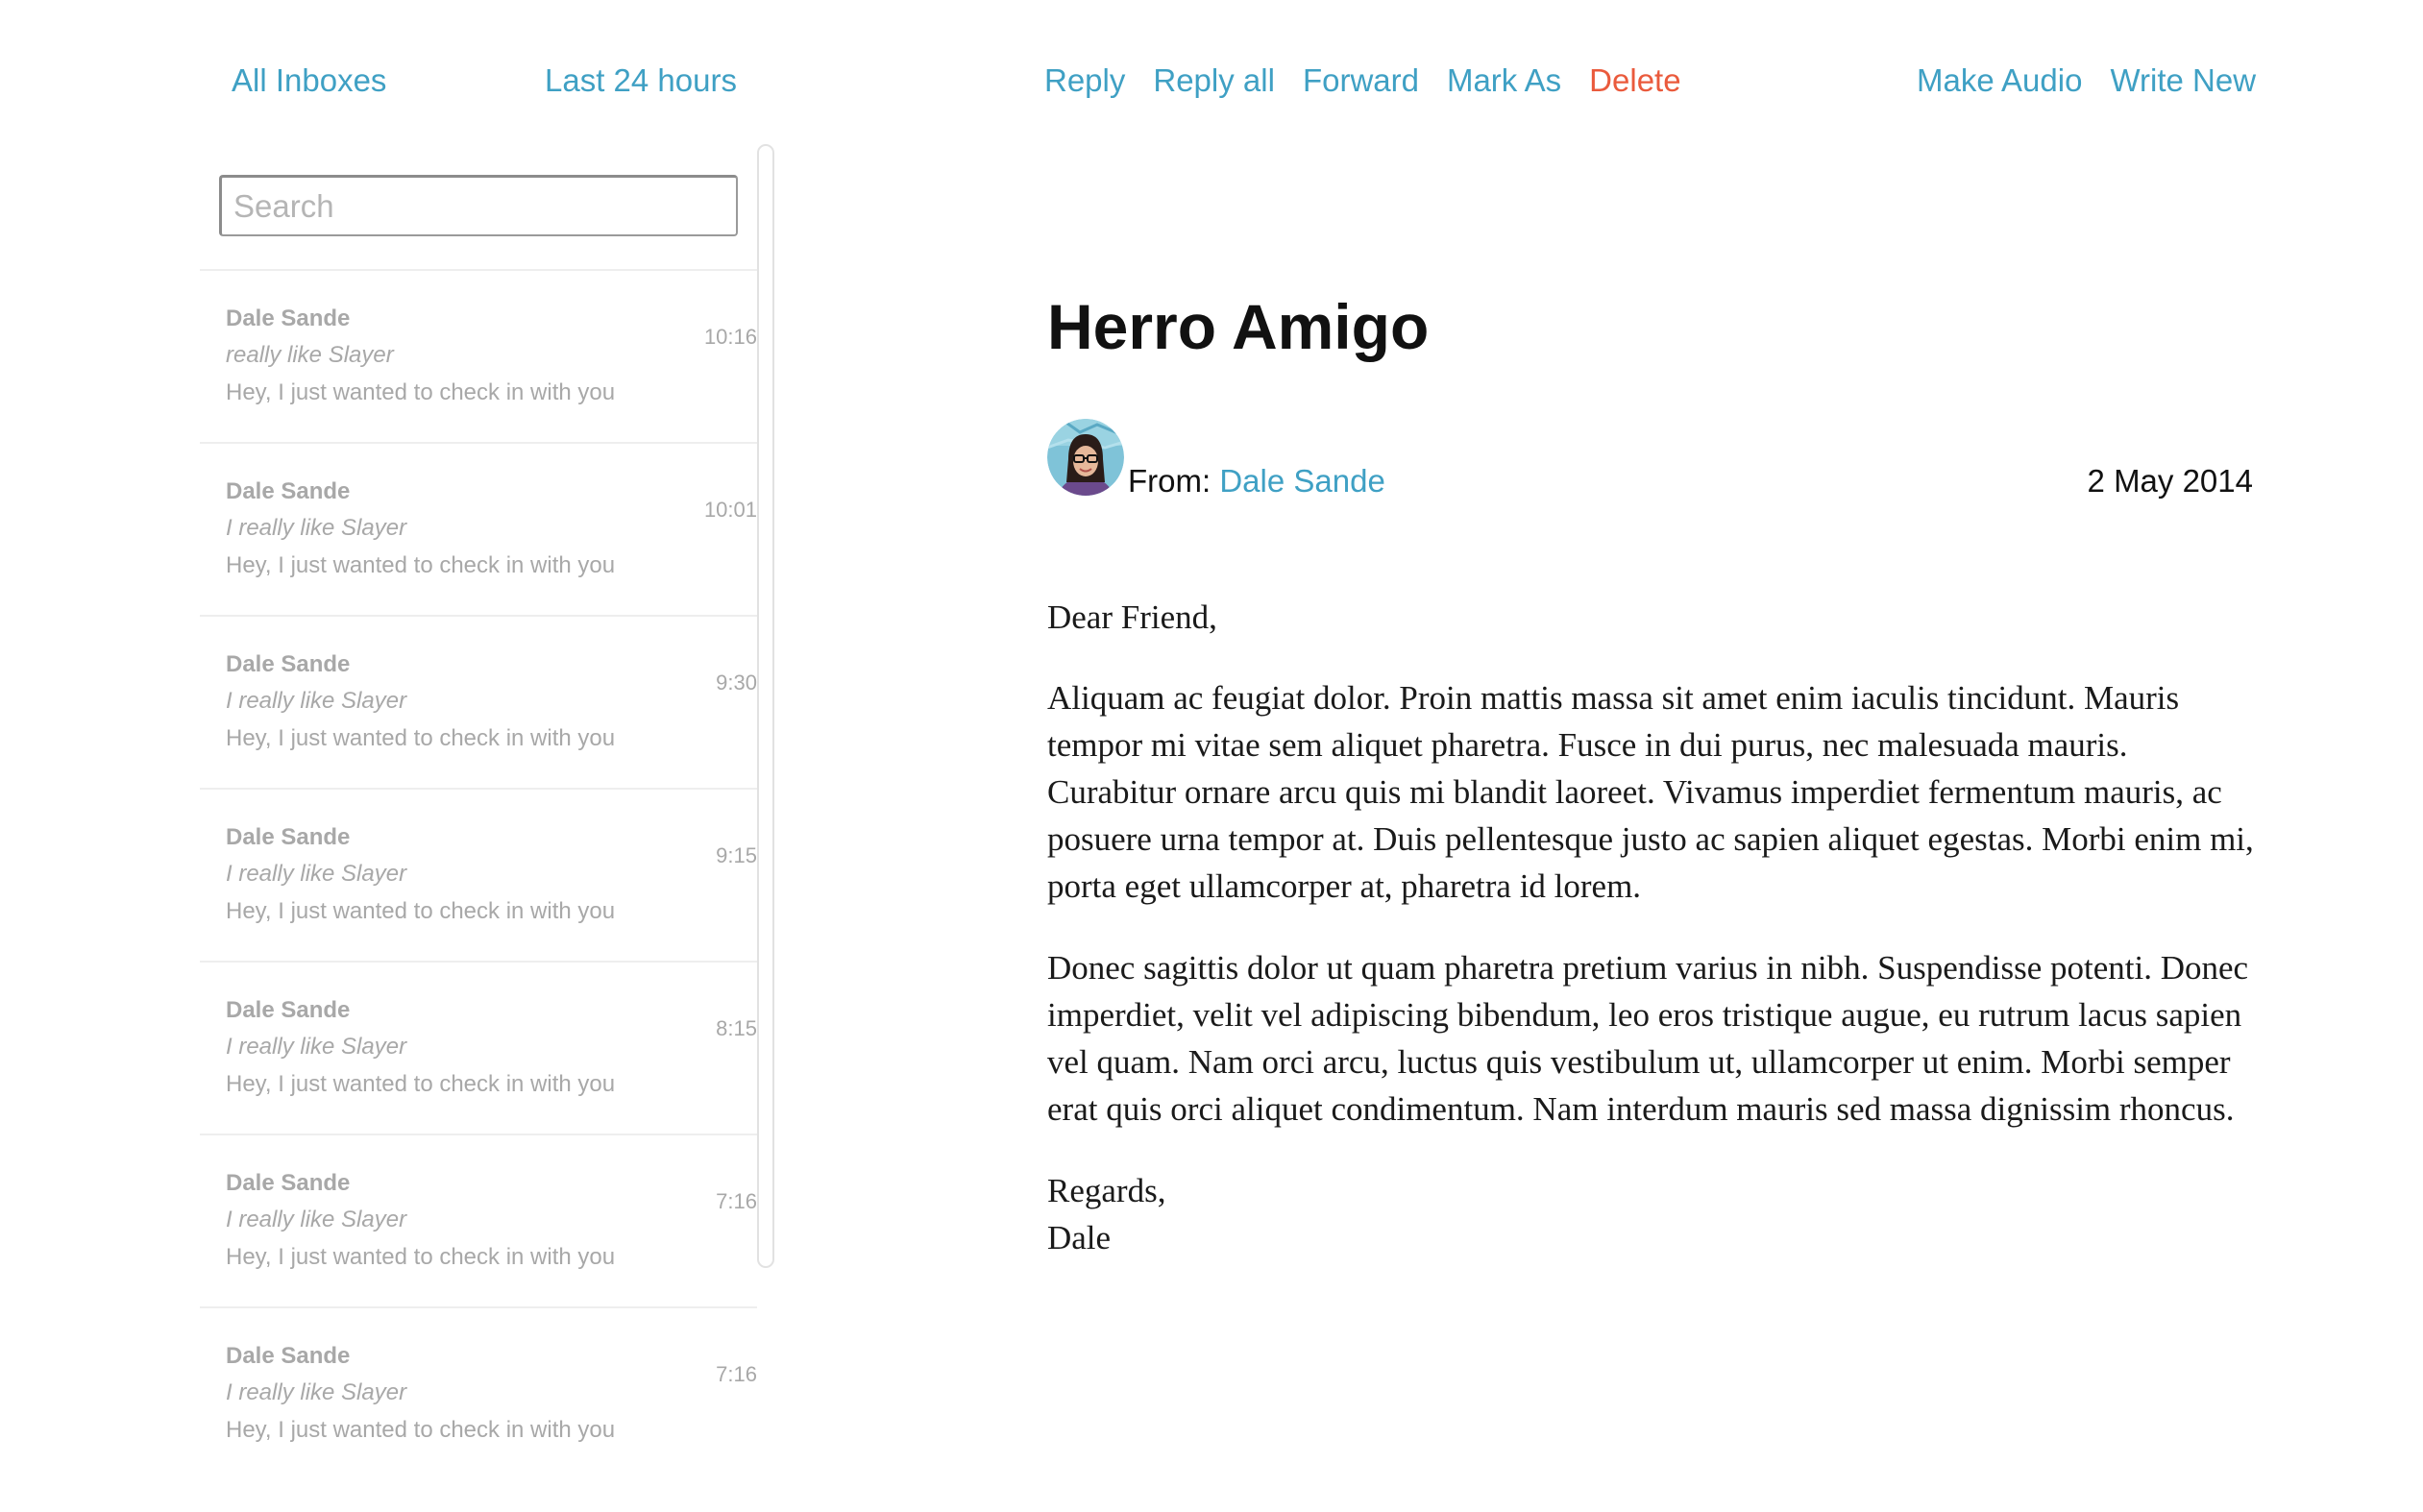 The image size is (2423, 1512). What do you see at coordinates (730, 510) in the screenshot?
I see `message-time: 10:01` at bounding box center [730, 510].